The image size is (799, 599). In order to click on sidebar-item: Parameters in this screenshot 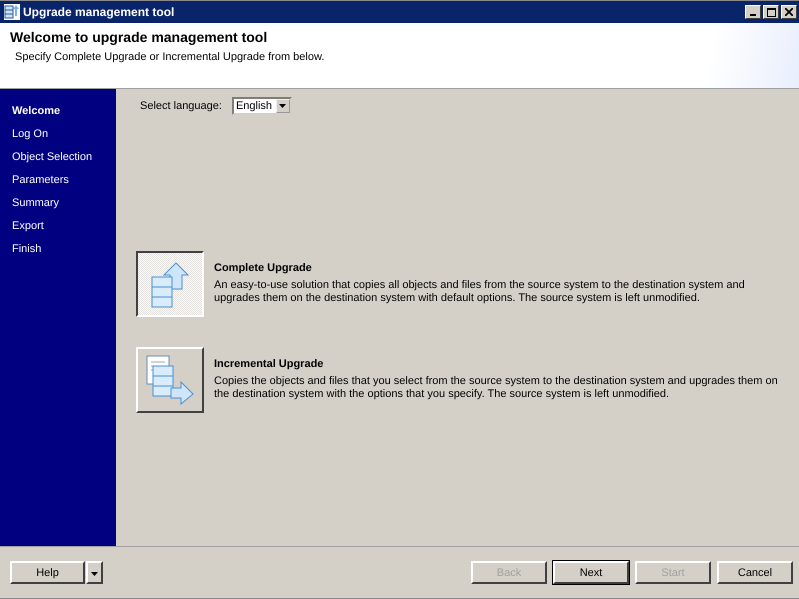, I will do `click(58, 185)`.